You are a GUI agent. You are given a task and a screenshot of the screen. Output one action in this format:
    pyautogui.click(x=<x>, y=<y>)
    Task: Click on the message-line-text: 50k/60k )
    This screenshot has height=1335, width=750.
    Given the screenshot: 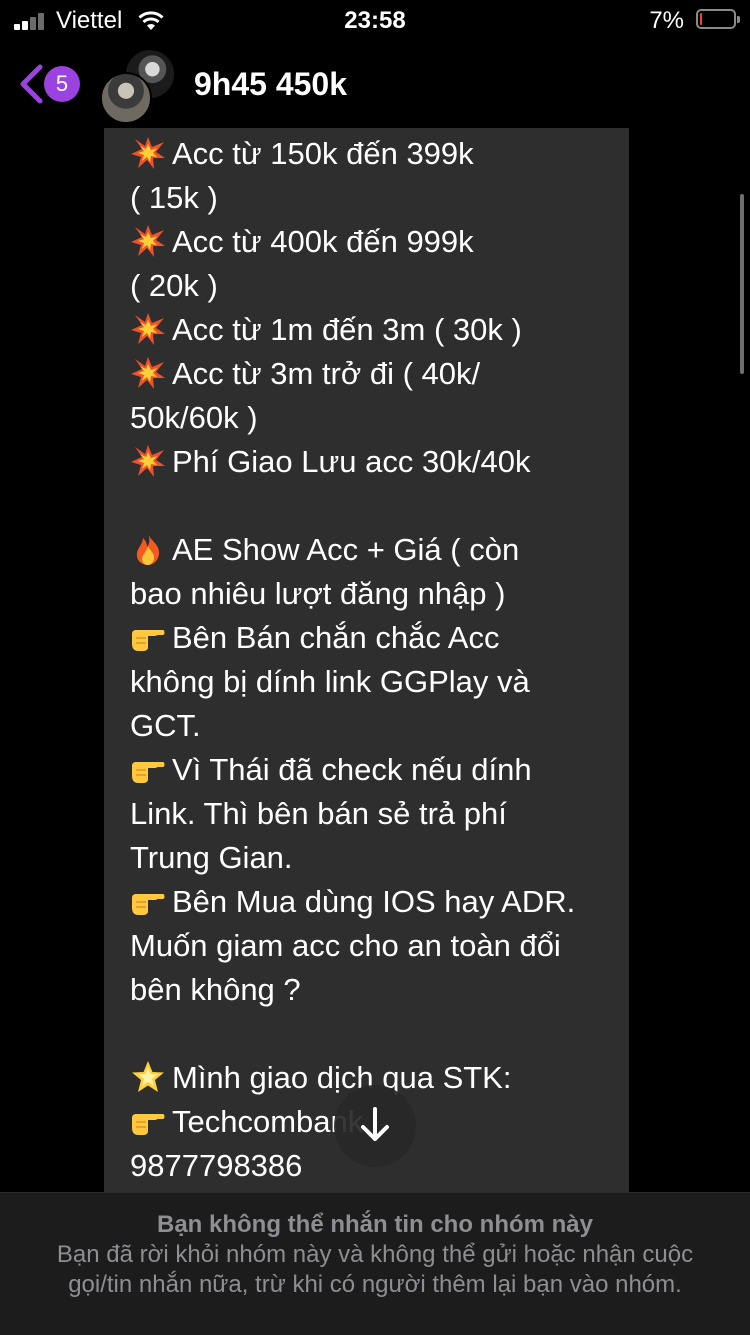 What is the action you would take?
    pyautogui.click(x=194, y=417)
    